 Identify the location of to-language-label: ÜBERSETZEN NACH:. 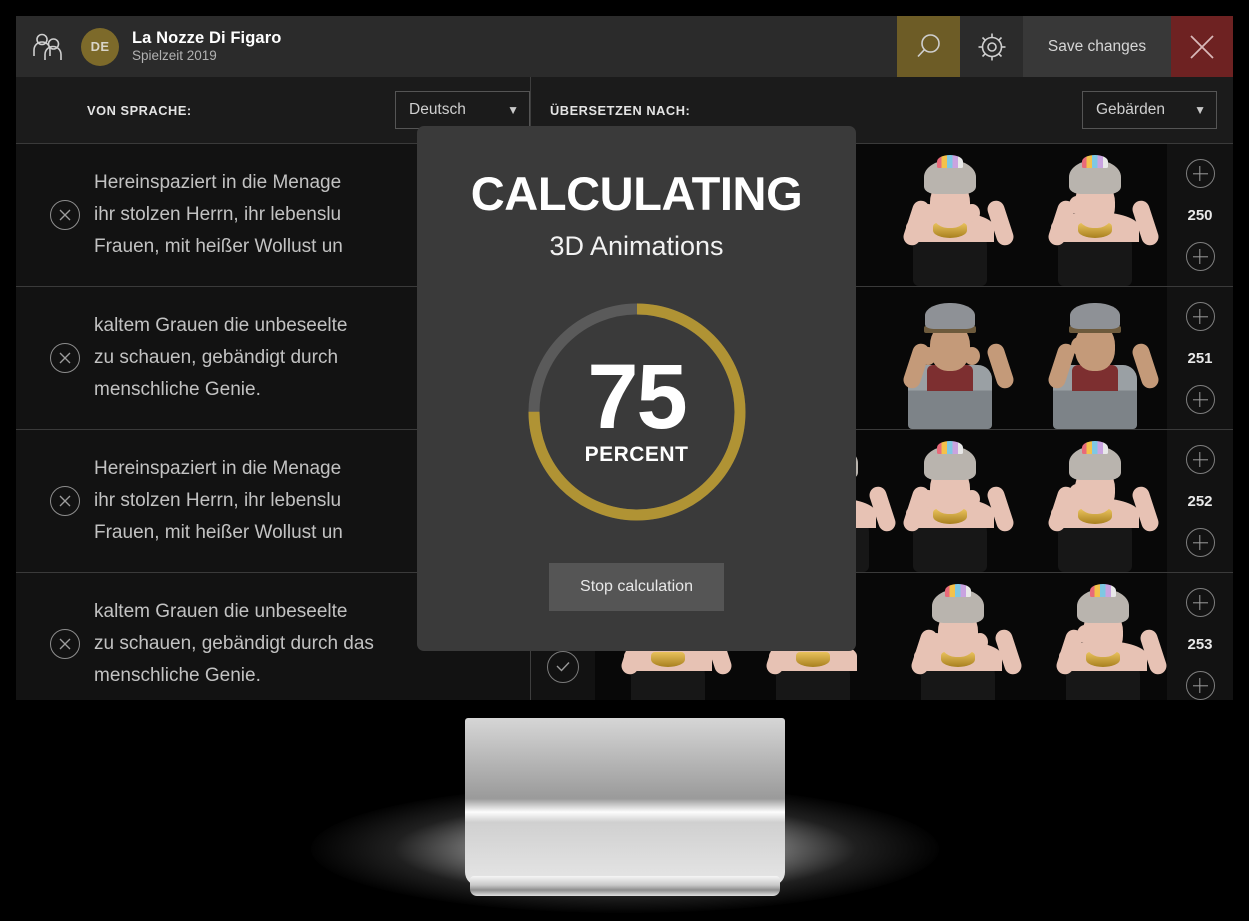
(620, 110).